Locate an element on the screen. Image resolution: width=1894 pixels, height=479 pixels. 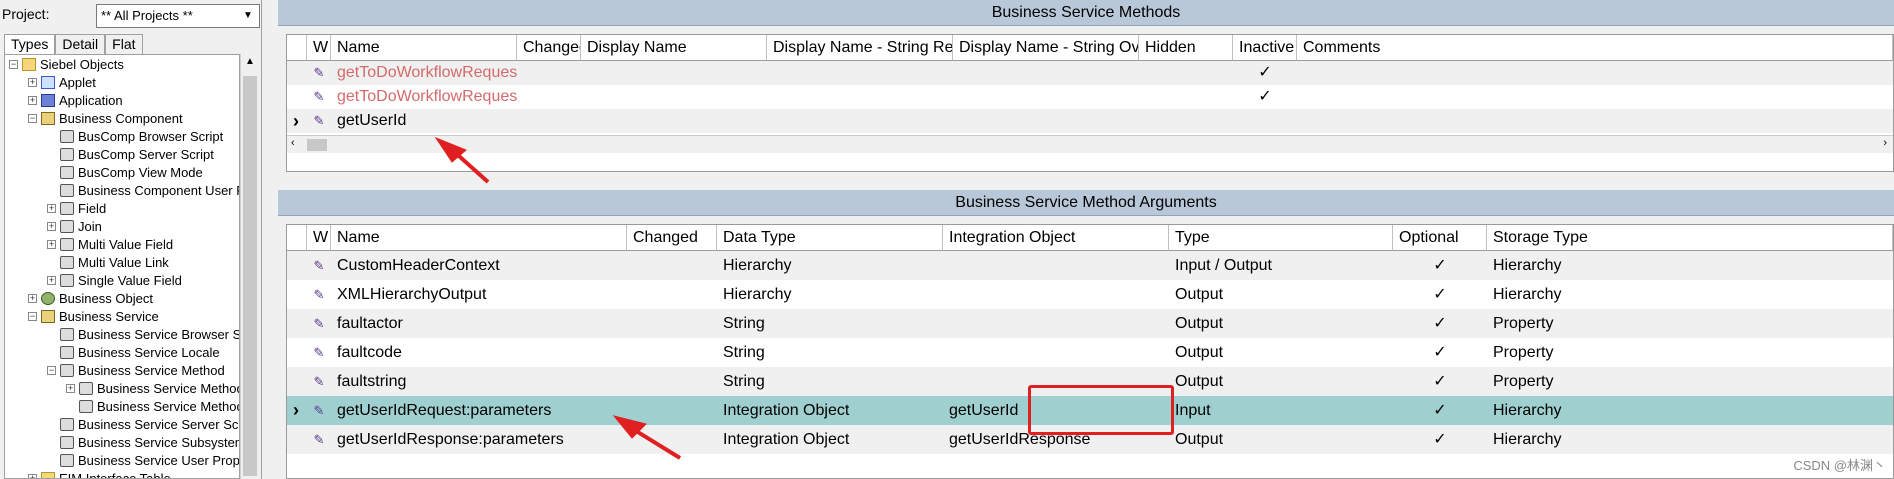
watermark: CSDN @林渊丶 is located at coordinates (1839, 465).